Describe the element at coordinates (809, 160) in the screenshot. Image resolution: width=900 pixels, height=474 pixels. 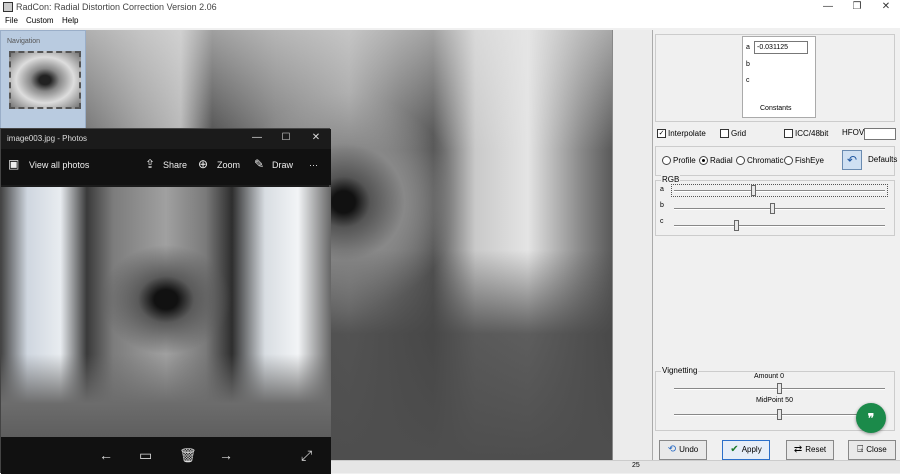
I see `fisheye-label: FishEye` at that location.